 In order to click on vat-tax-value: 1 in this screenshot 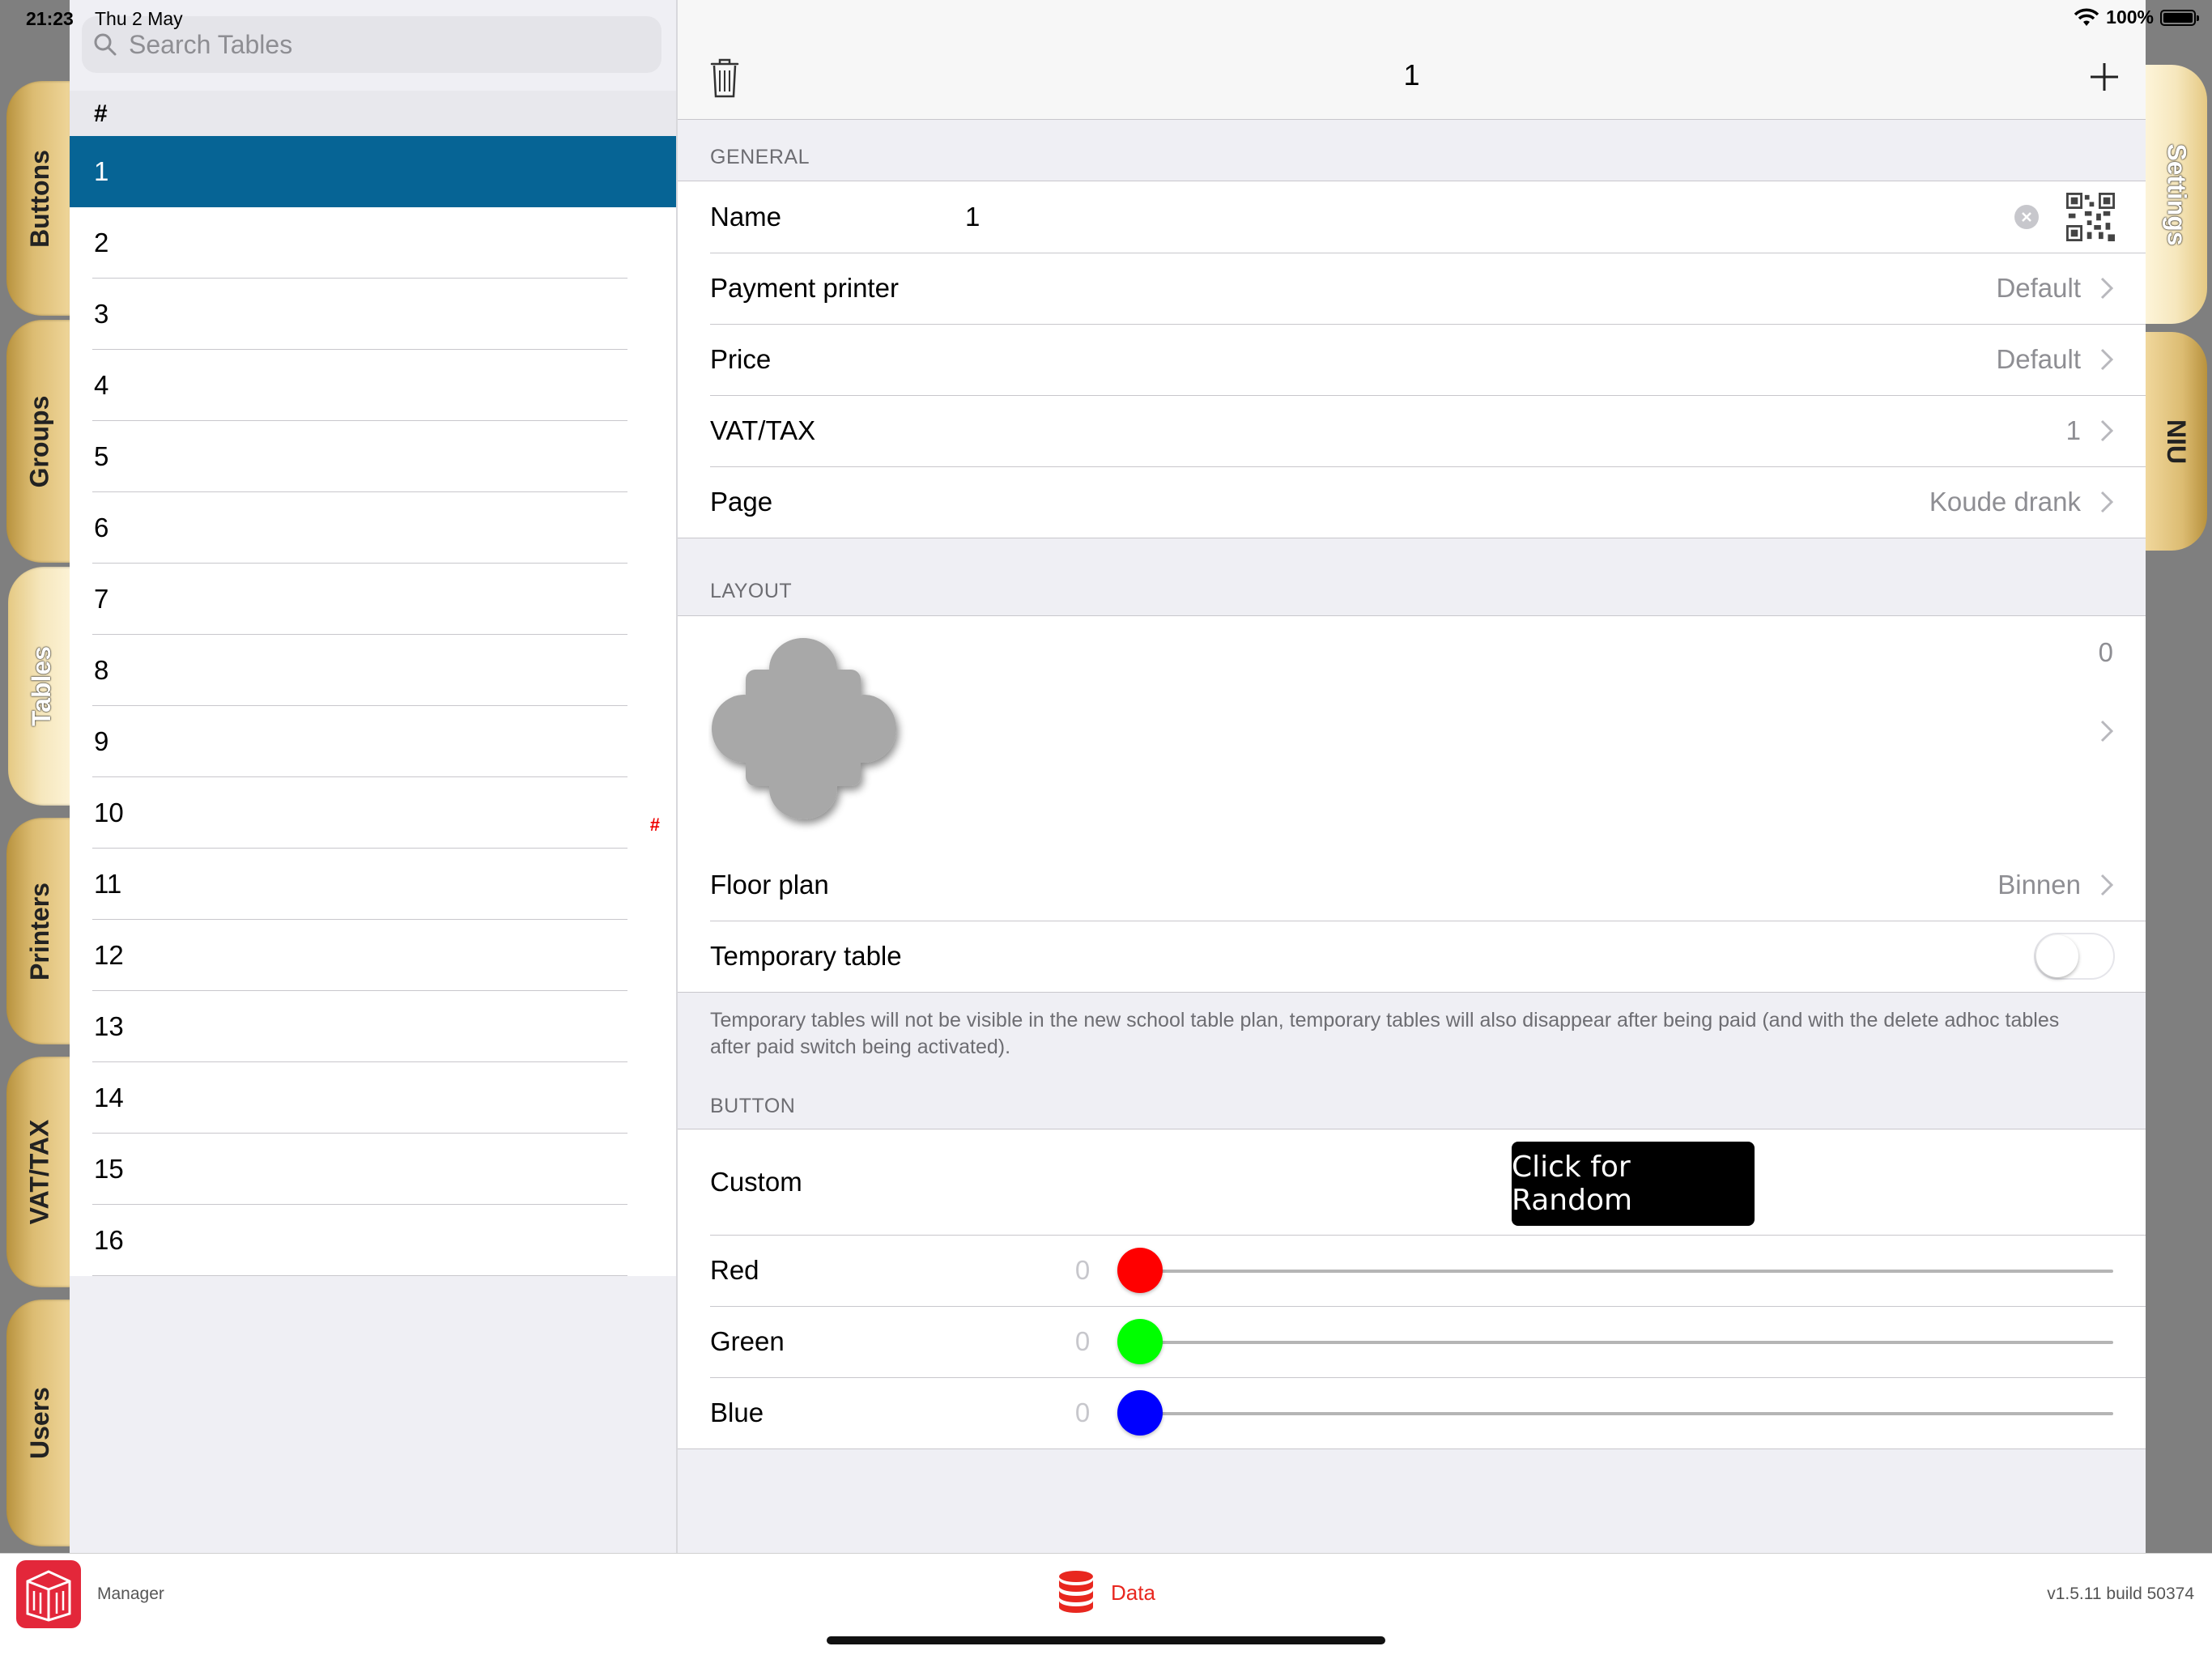, I will do `click(2073, 430)`.